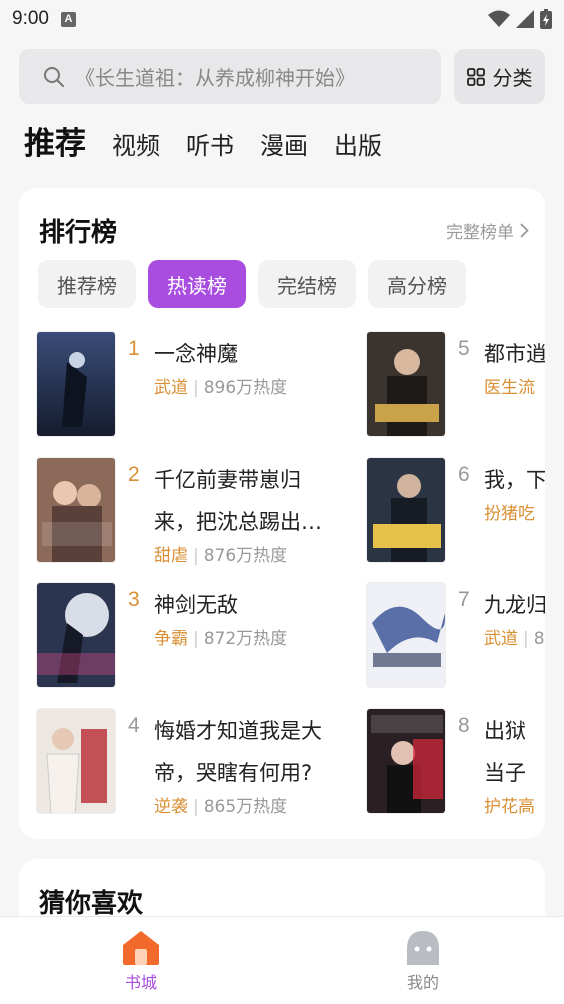 This screenshot has width=564, height=1004. Describe the element at coordinates (464, 348) in the screenshot. I see `book-rank: 5` at that location.